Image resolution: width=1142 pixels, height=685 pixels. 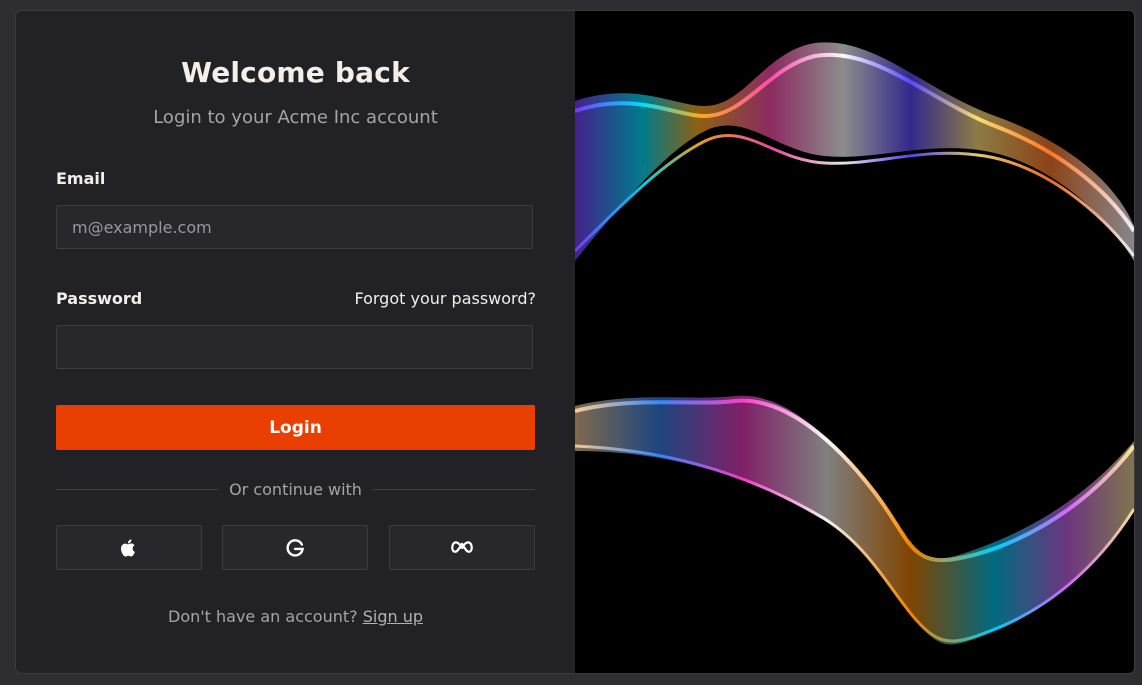 I want to click on forgot-password-link: Forgot your password?, so click(x=445, y=298).